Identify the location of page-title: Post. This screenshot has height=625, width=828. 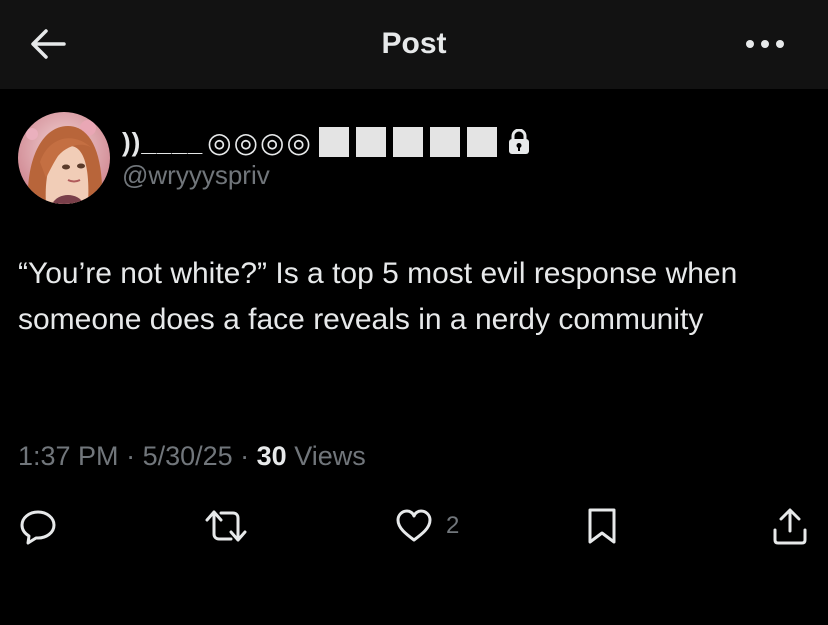
(414, 43).